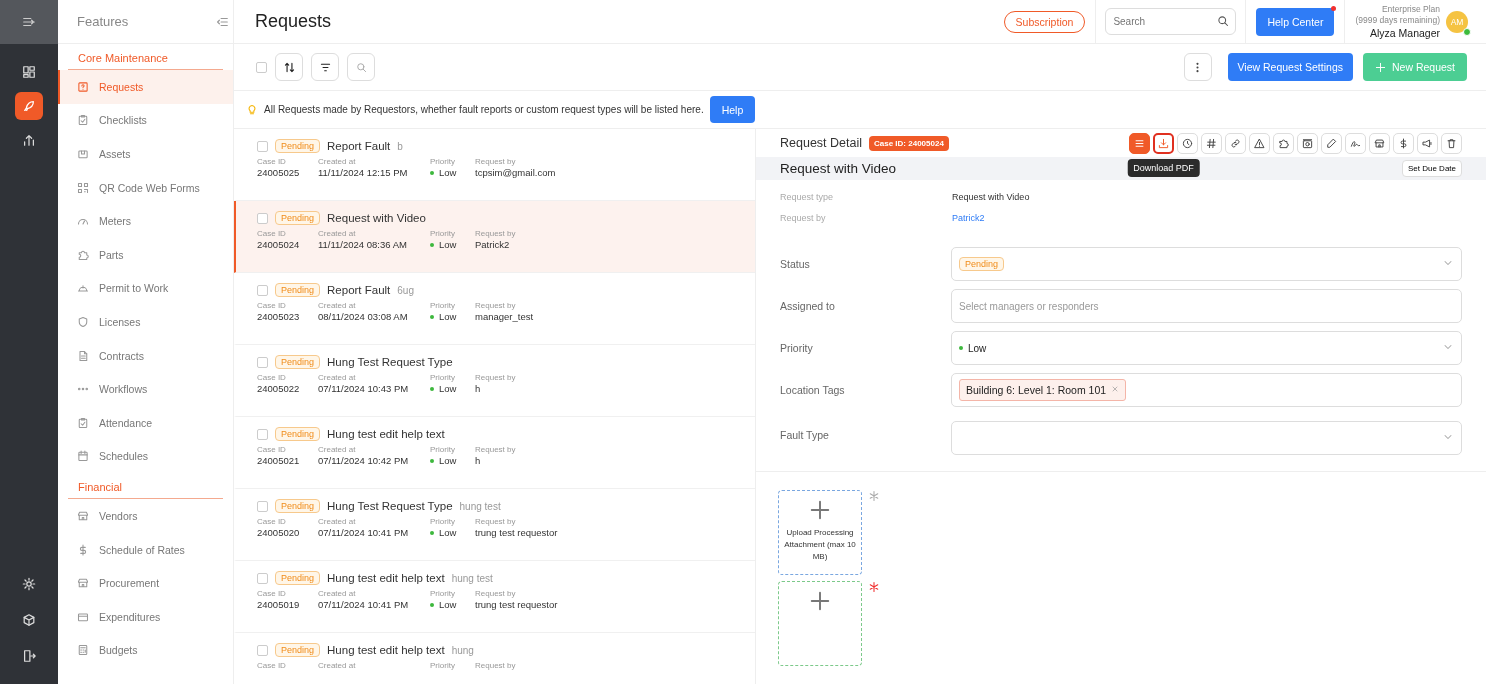 The width and height of the screenshot is (1486, 684). I want to click on sidebar-item: Schedule of Rates, so click(145, 549).